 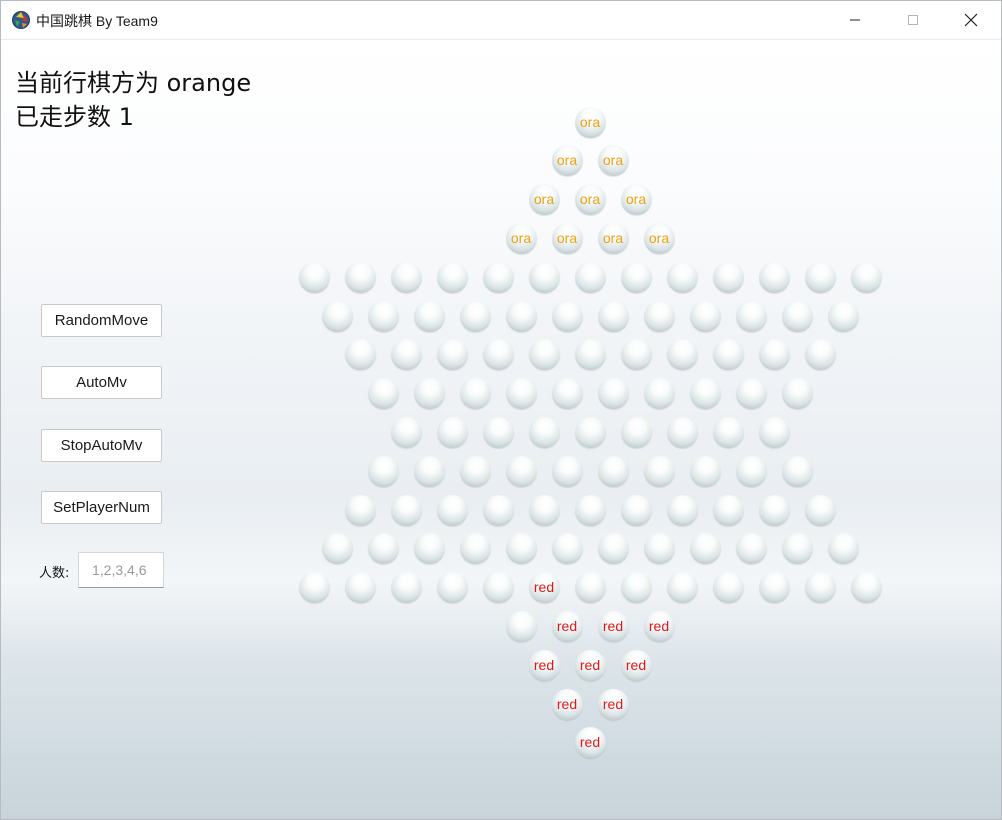 What do you see at coordinates (501, 20) in the screenshot?
I see `title-bar: 中国跳棋 By Team9` at bounding box center [501, 20].